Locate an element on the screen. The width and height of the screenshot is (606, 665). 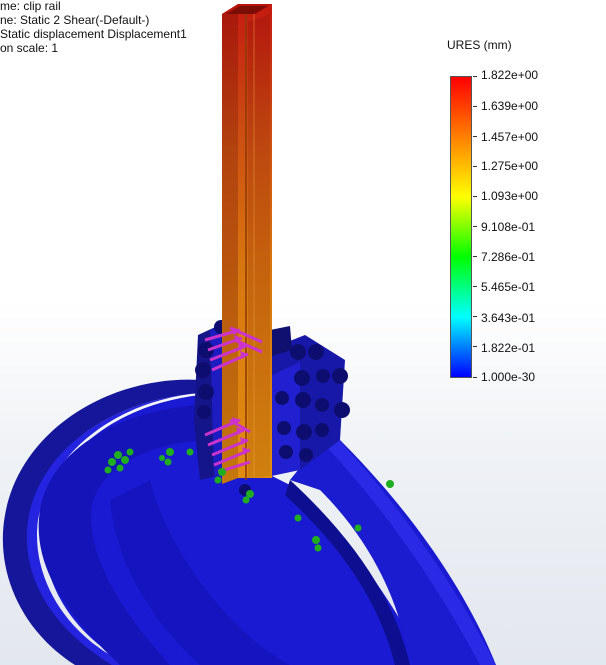
legend-tick-label: 7.286e-01 is located at coordinates (508, 257).